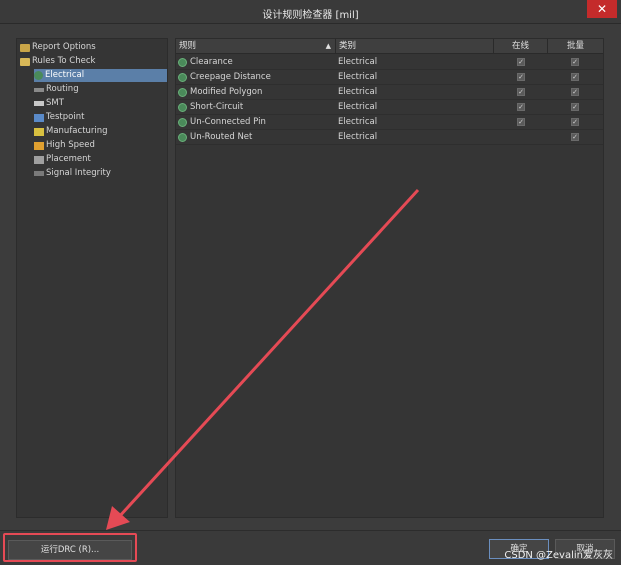 This screenshot has height=565, width=621. I want to click on tree-item-placement: Placement, so click(62, 159).